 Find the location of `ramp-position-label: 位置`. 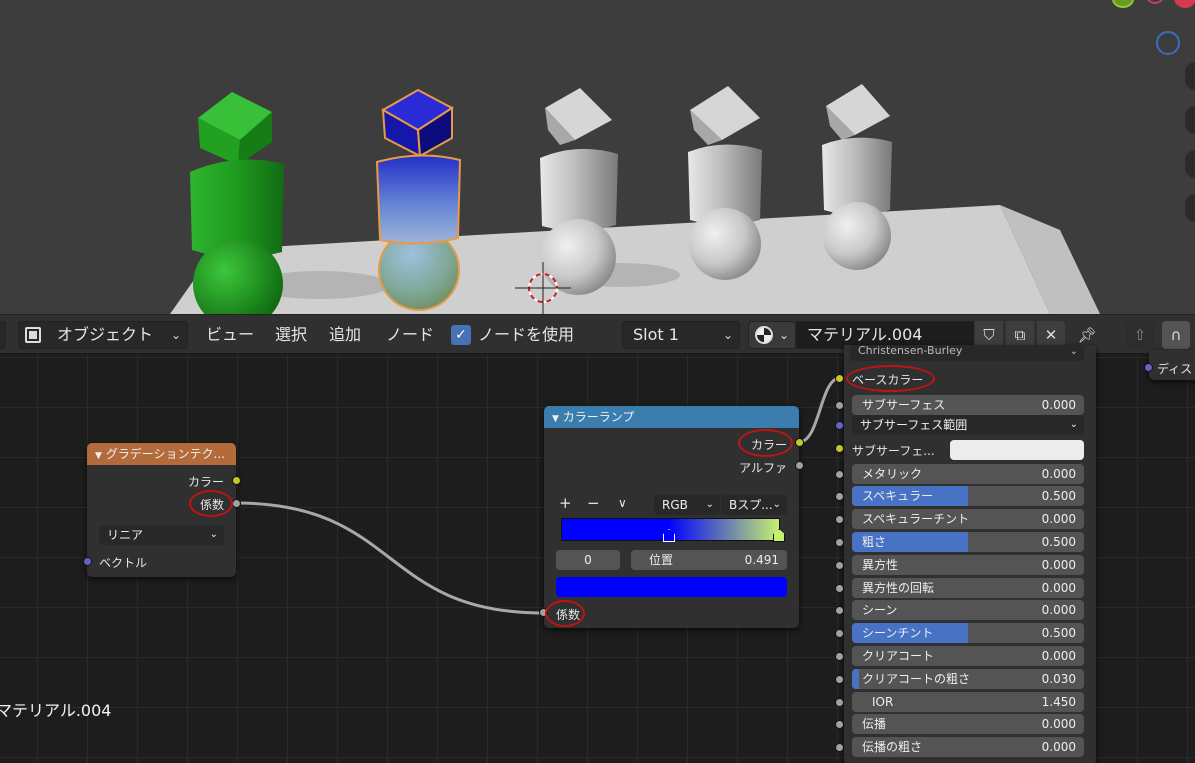

ramp-position-label: 位置 is located at coordinates (661, 560).